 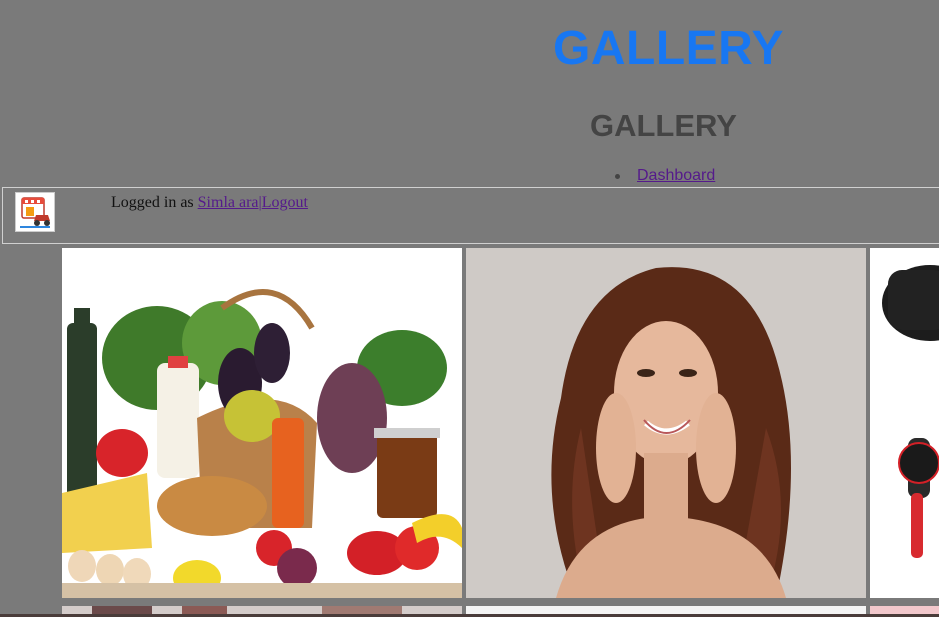 I want to click on bullet-icon, so click(x=617, y=176).